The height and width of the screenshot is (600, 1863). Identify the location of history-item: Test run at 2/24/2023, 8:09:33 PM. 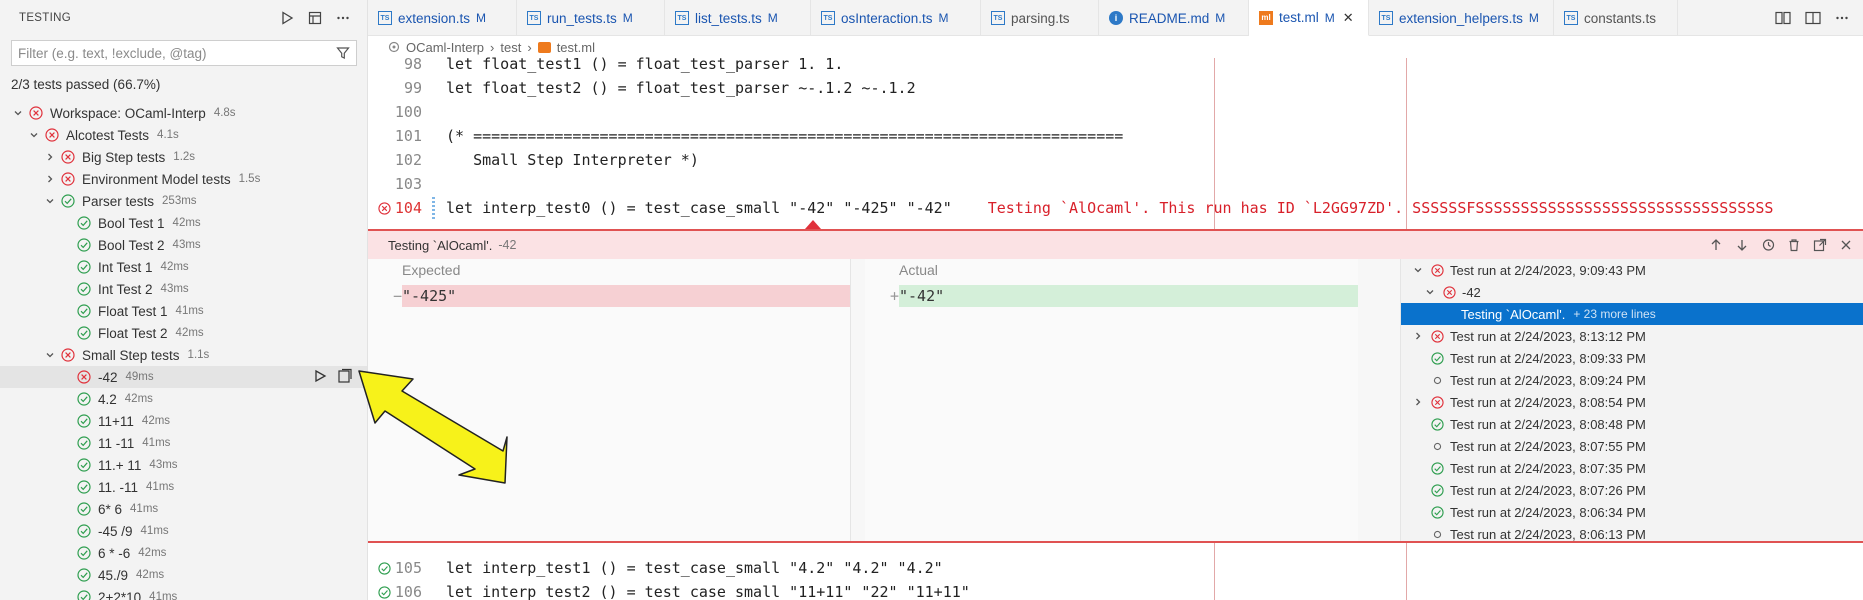
(1632, 358).